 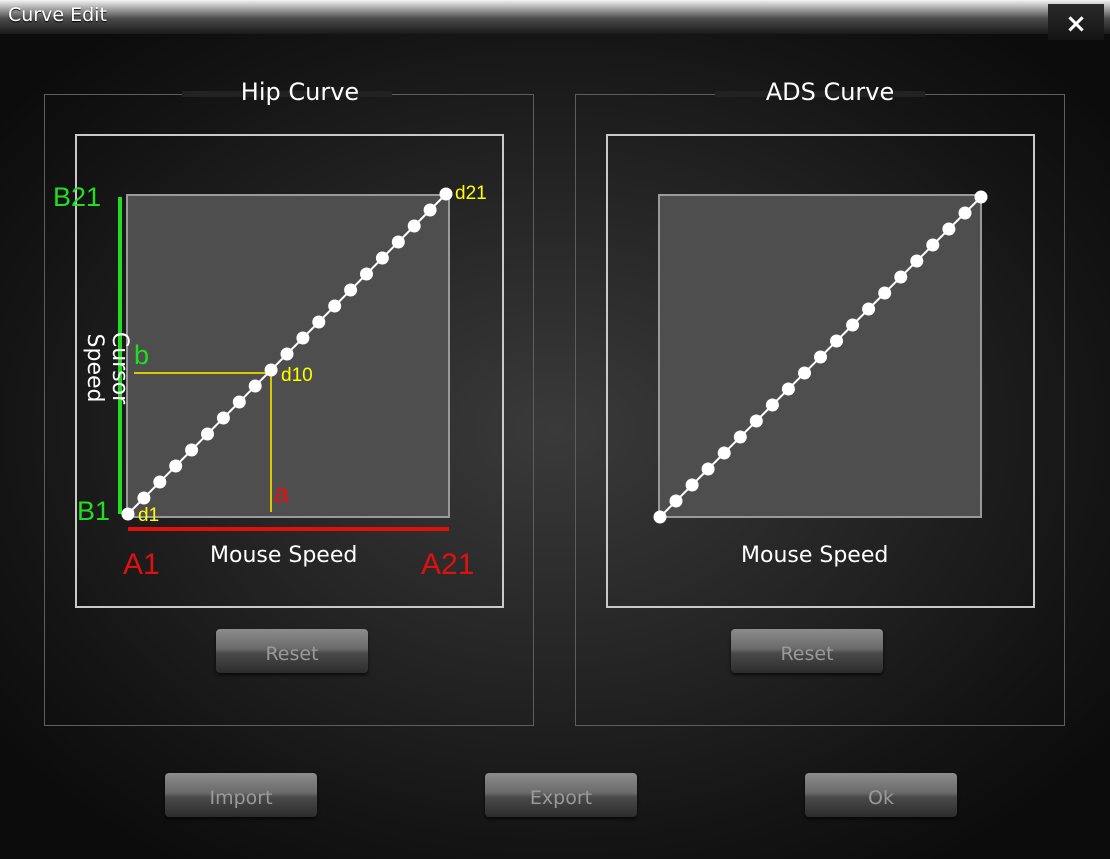 I want to click on export-button: Export, so click(x=561, y=795).